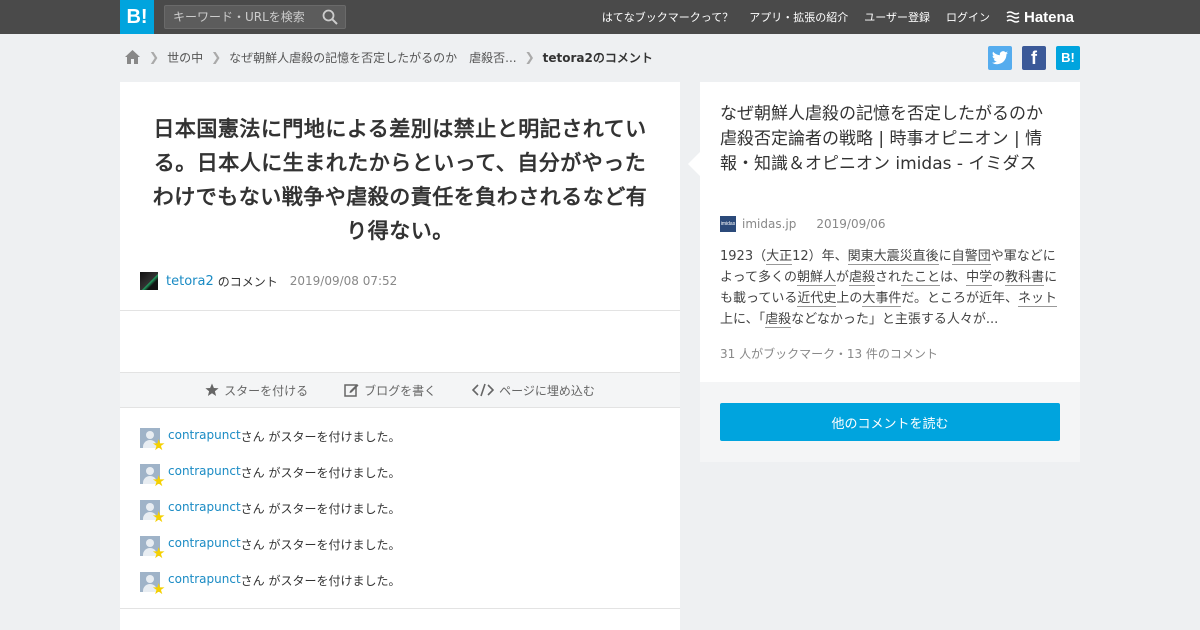 The image size is (1200, 630). I want to click on comment-meta: tetora2 のコメント 2019/09/08 07:52, so click(268, 281).